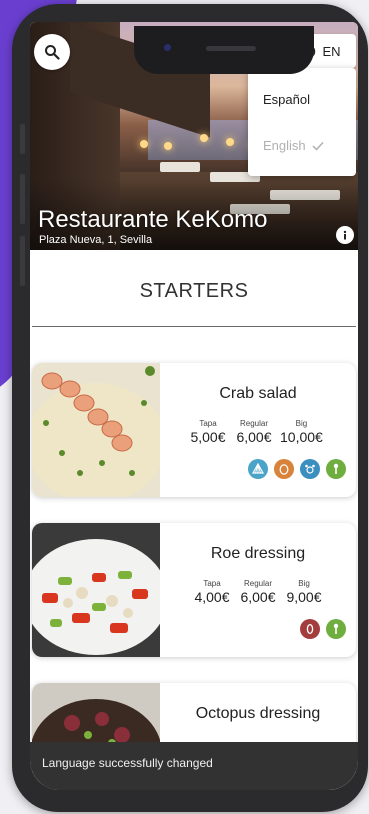  What do you see at coordinates (231, 48) in the screenshot?
I see `speaker` at bounding box center [231, 48].